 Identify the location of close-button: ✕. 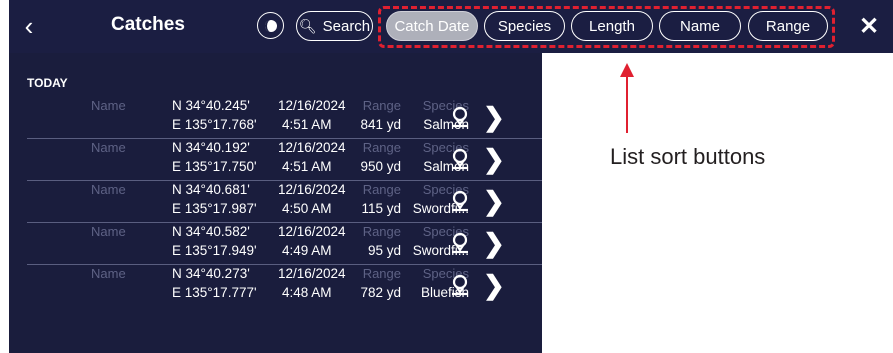
(869, 26).